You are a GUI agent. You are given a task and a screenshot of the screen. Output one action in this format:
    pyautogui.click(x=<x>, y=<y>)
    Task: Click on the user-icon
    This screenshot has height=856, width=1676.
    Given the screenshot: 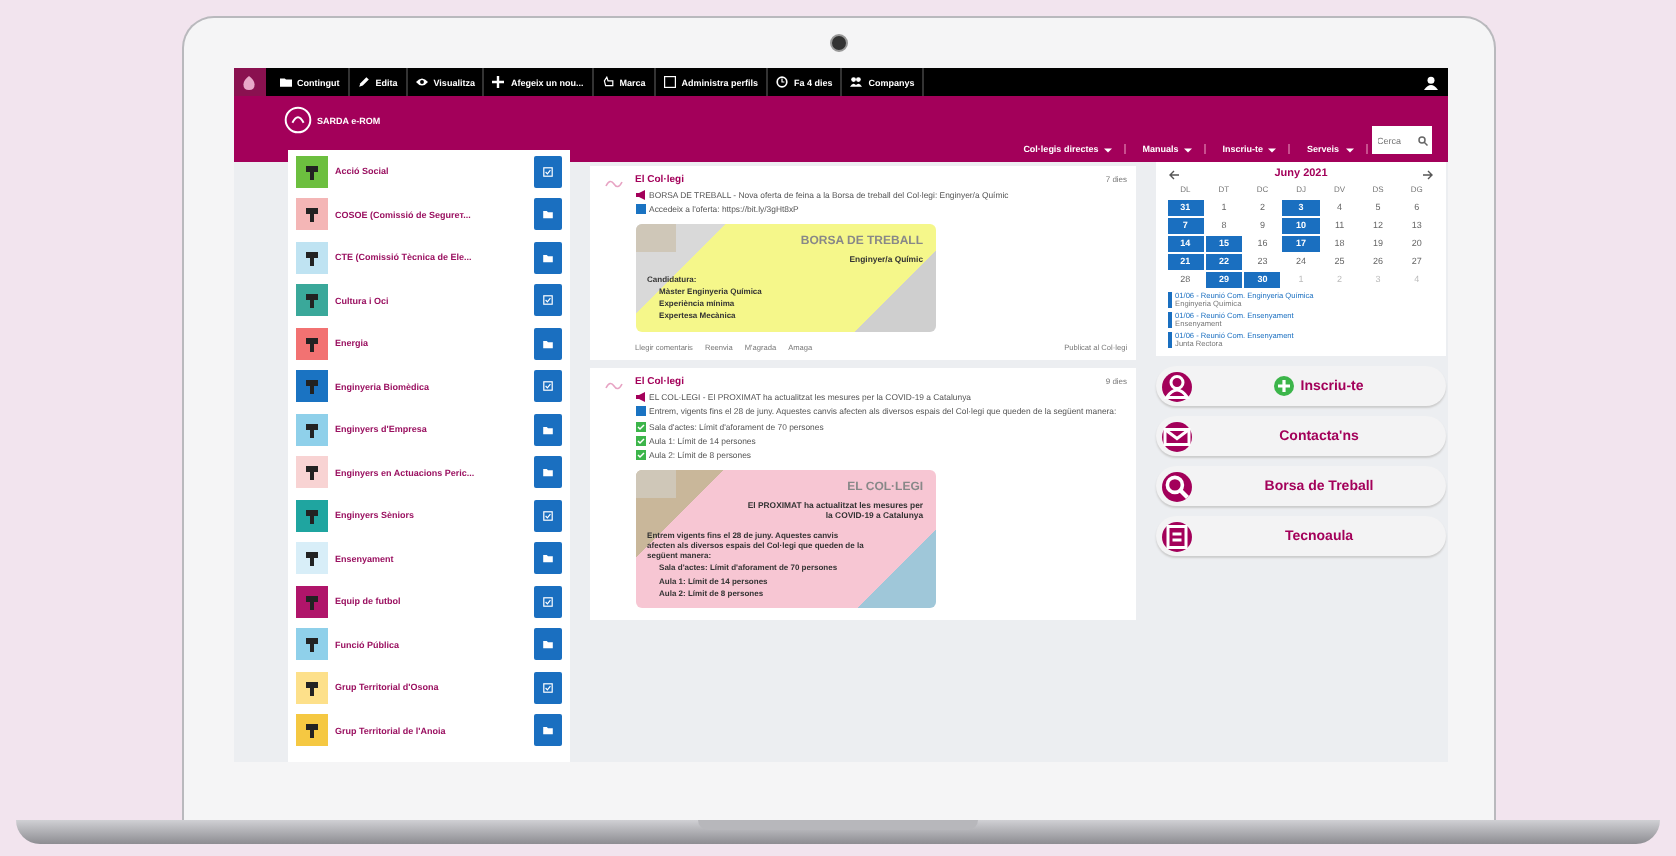 What is the action you would take?
    pyautogui.click(x=1430, y=82)
    